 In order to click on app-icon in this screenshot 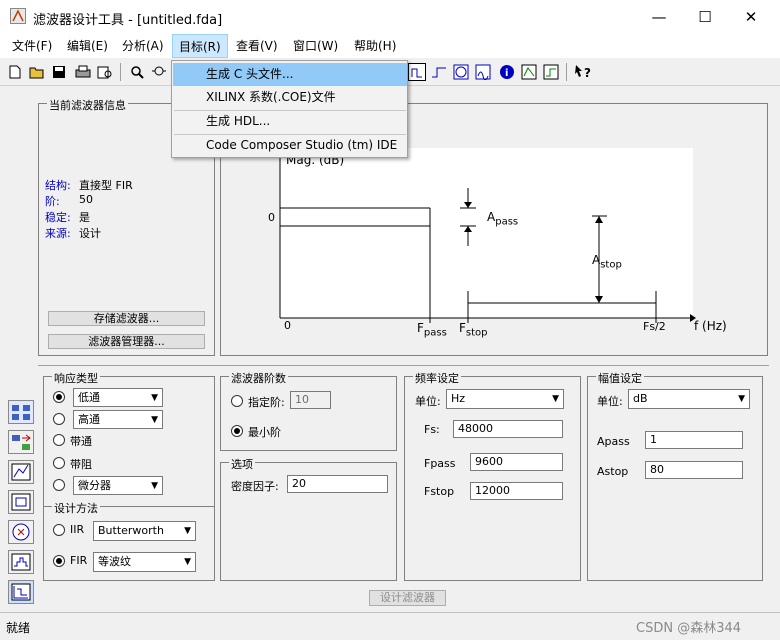, I will do `click(18, 16)`.